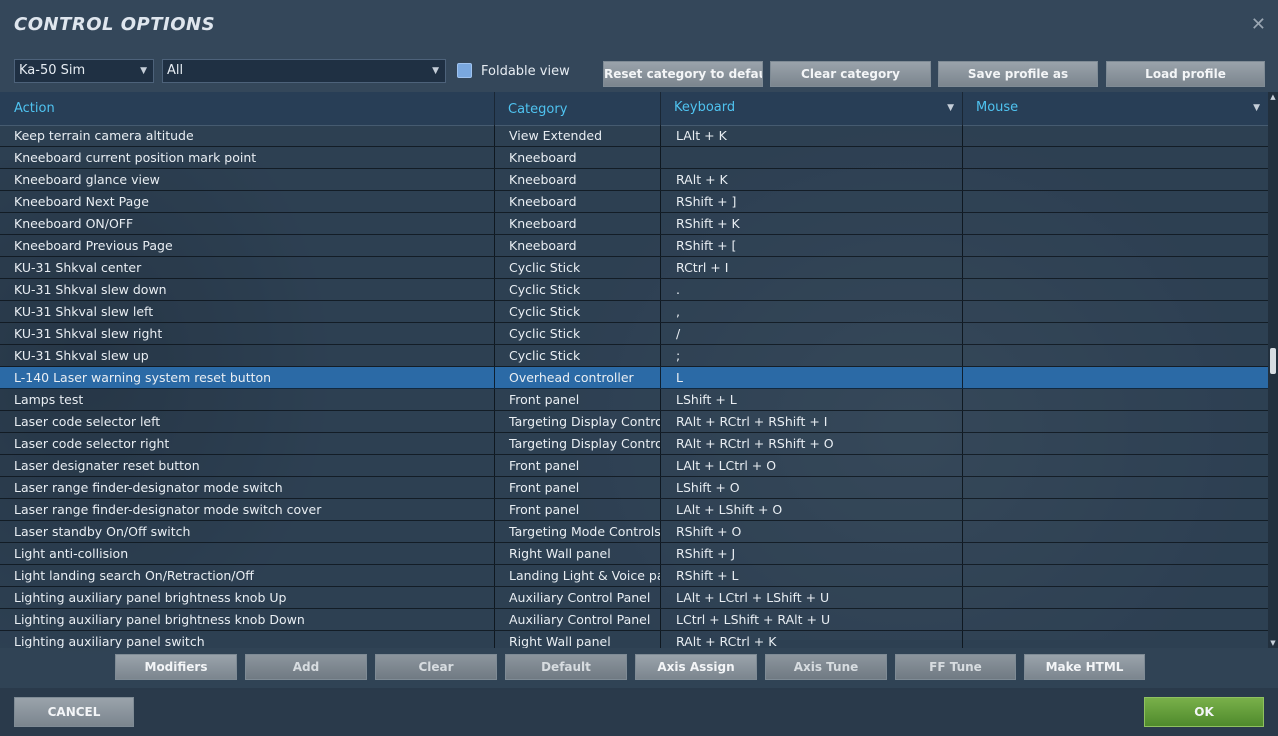 The width and height of the screenshot is (1278, 736). I want to click on clear-button: Clear, so click(436, 667).